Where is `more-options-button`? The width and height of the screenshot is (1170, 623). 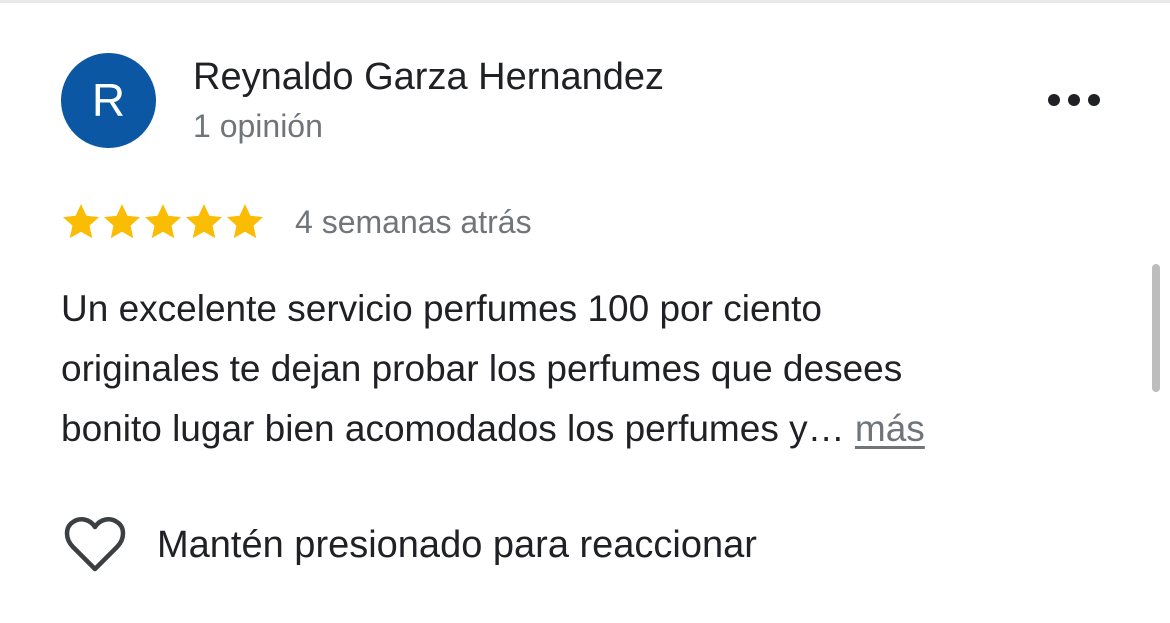
more-options-button is located at coordinates (1074, 100).